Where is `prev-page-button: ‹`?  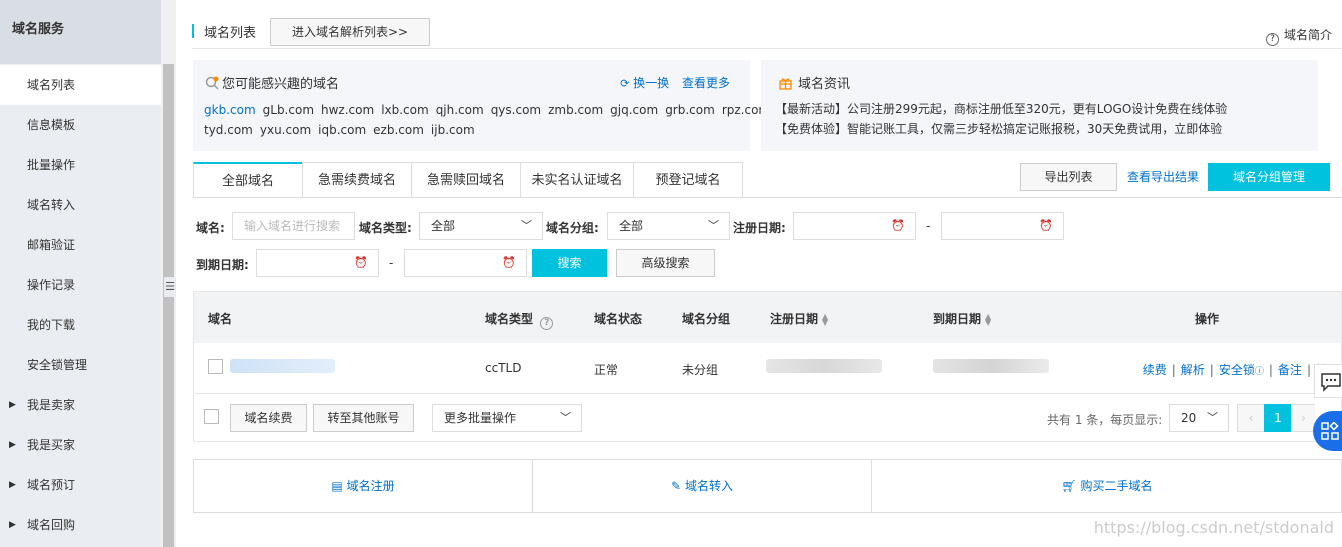 prev-page-button: ‹ is located at coordinates (1251, 418).